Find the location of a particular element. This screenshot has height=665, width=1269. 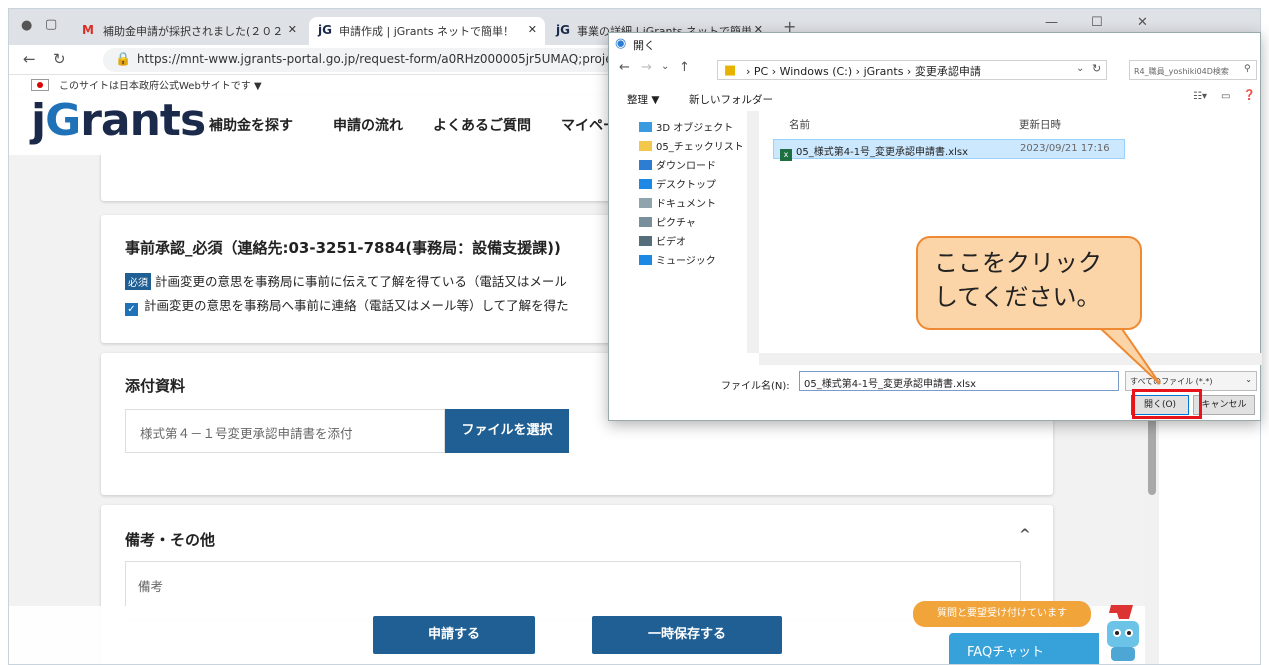

tree-item-desktop: デスクトップ is located at coordinates (677, 183).